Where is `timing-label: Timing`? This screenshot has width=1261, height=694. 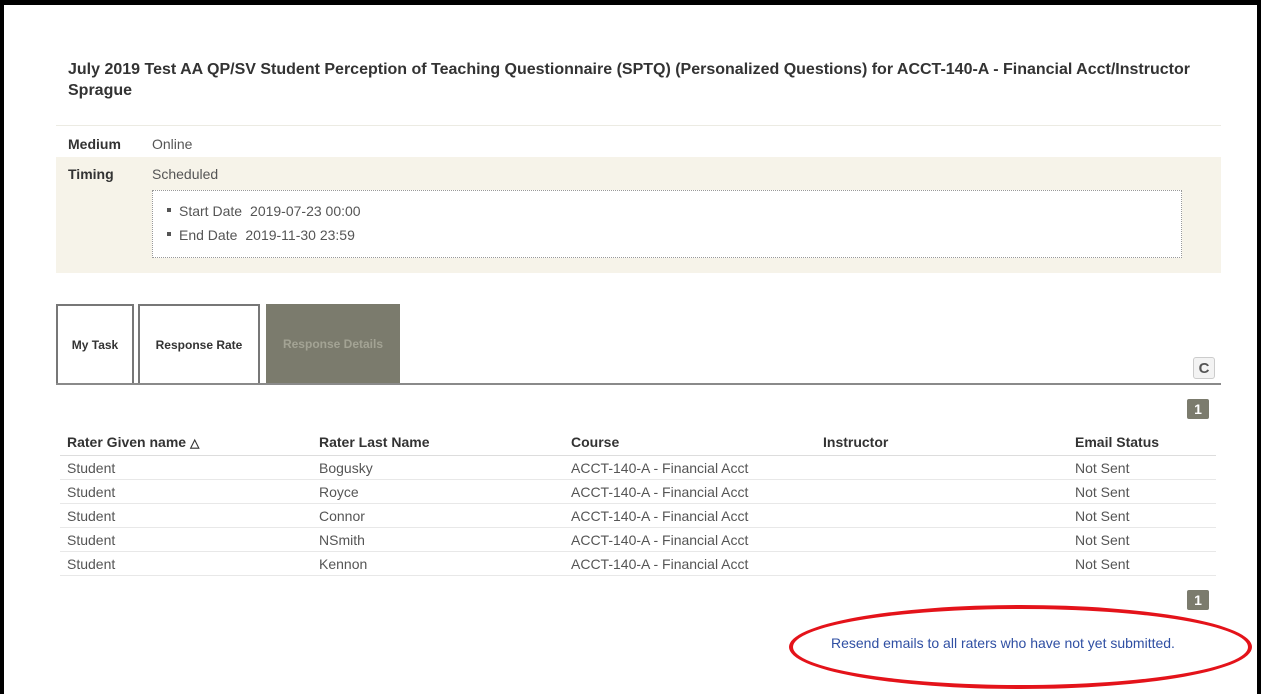 timing-label: Timing is located at coordinates (91, 174).